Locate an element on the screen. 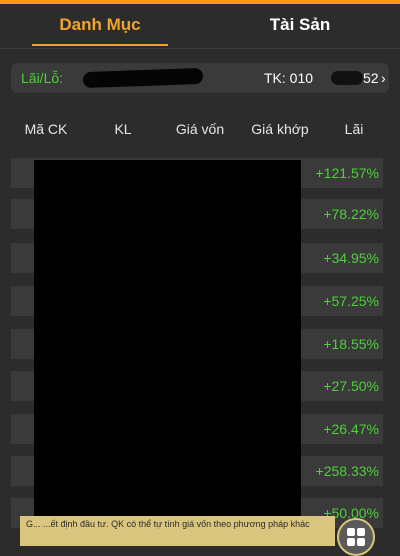 Image resolution: width=400 pixels, height=556 pixels. profit-value: +57.25% is located at coordinates (351, 301).